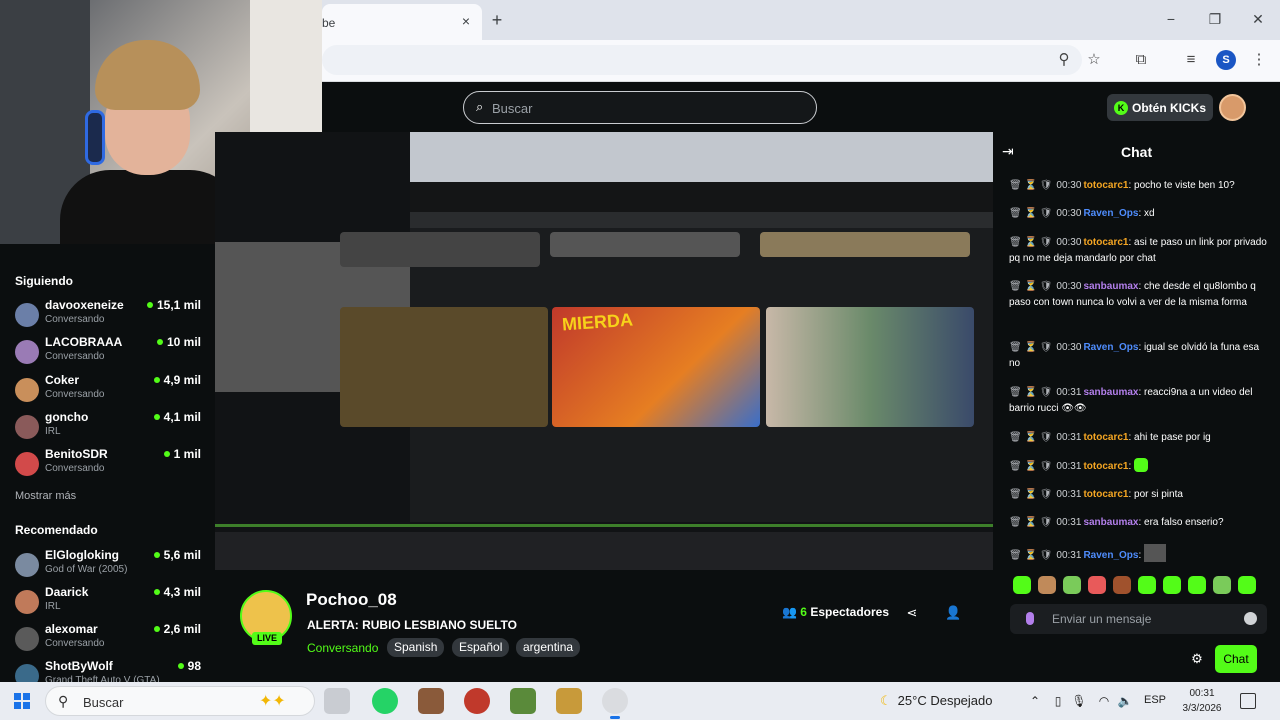 The width and height of the screenshot is (1280, 720). Describe the element at coordinates (1169, 108) in the screenshot. I see `get-kicks-label: Obtén KICKs` at that location.